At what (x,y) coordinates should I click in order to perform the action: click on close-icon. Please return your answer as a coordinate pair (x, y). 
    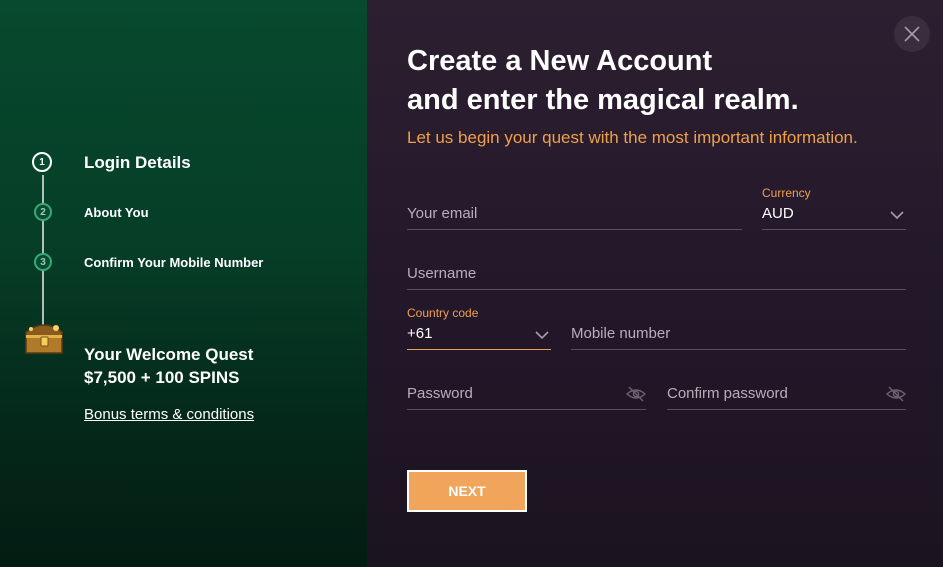
    Looking at the image, I should click on (912, 34).